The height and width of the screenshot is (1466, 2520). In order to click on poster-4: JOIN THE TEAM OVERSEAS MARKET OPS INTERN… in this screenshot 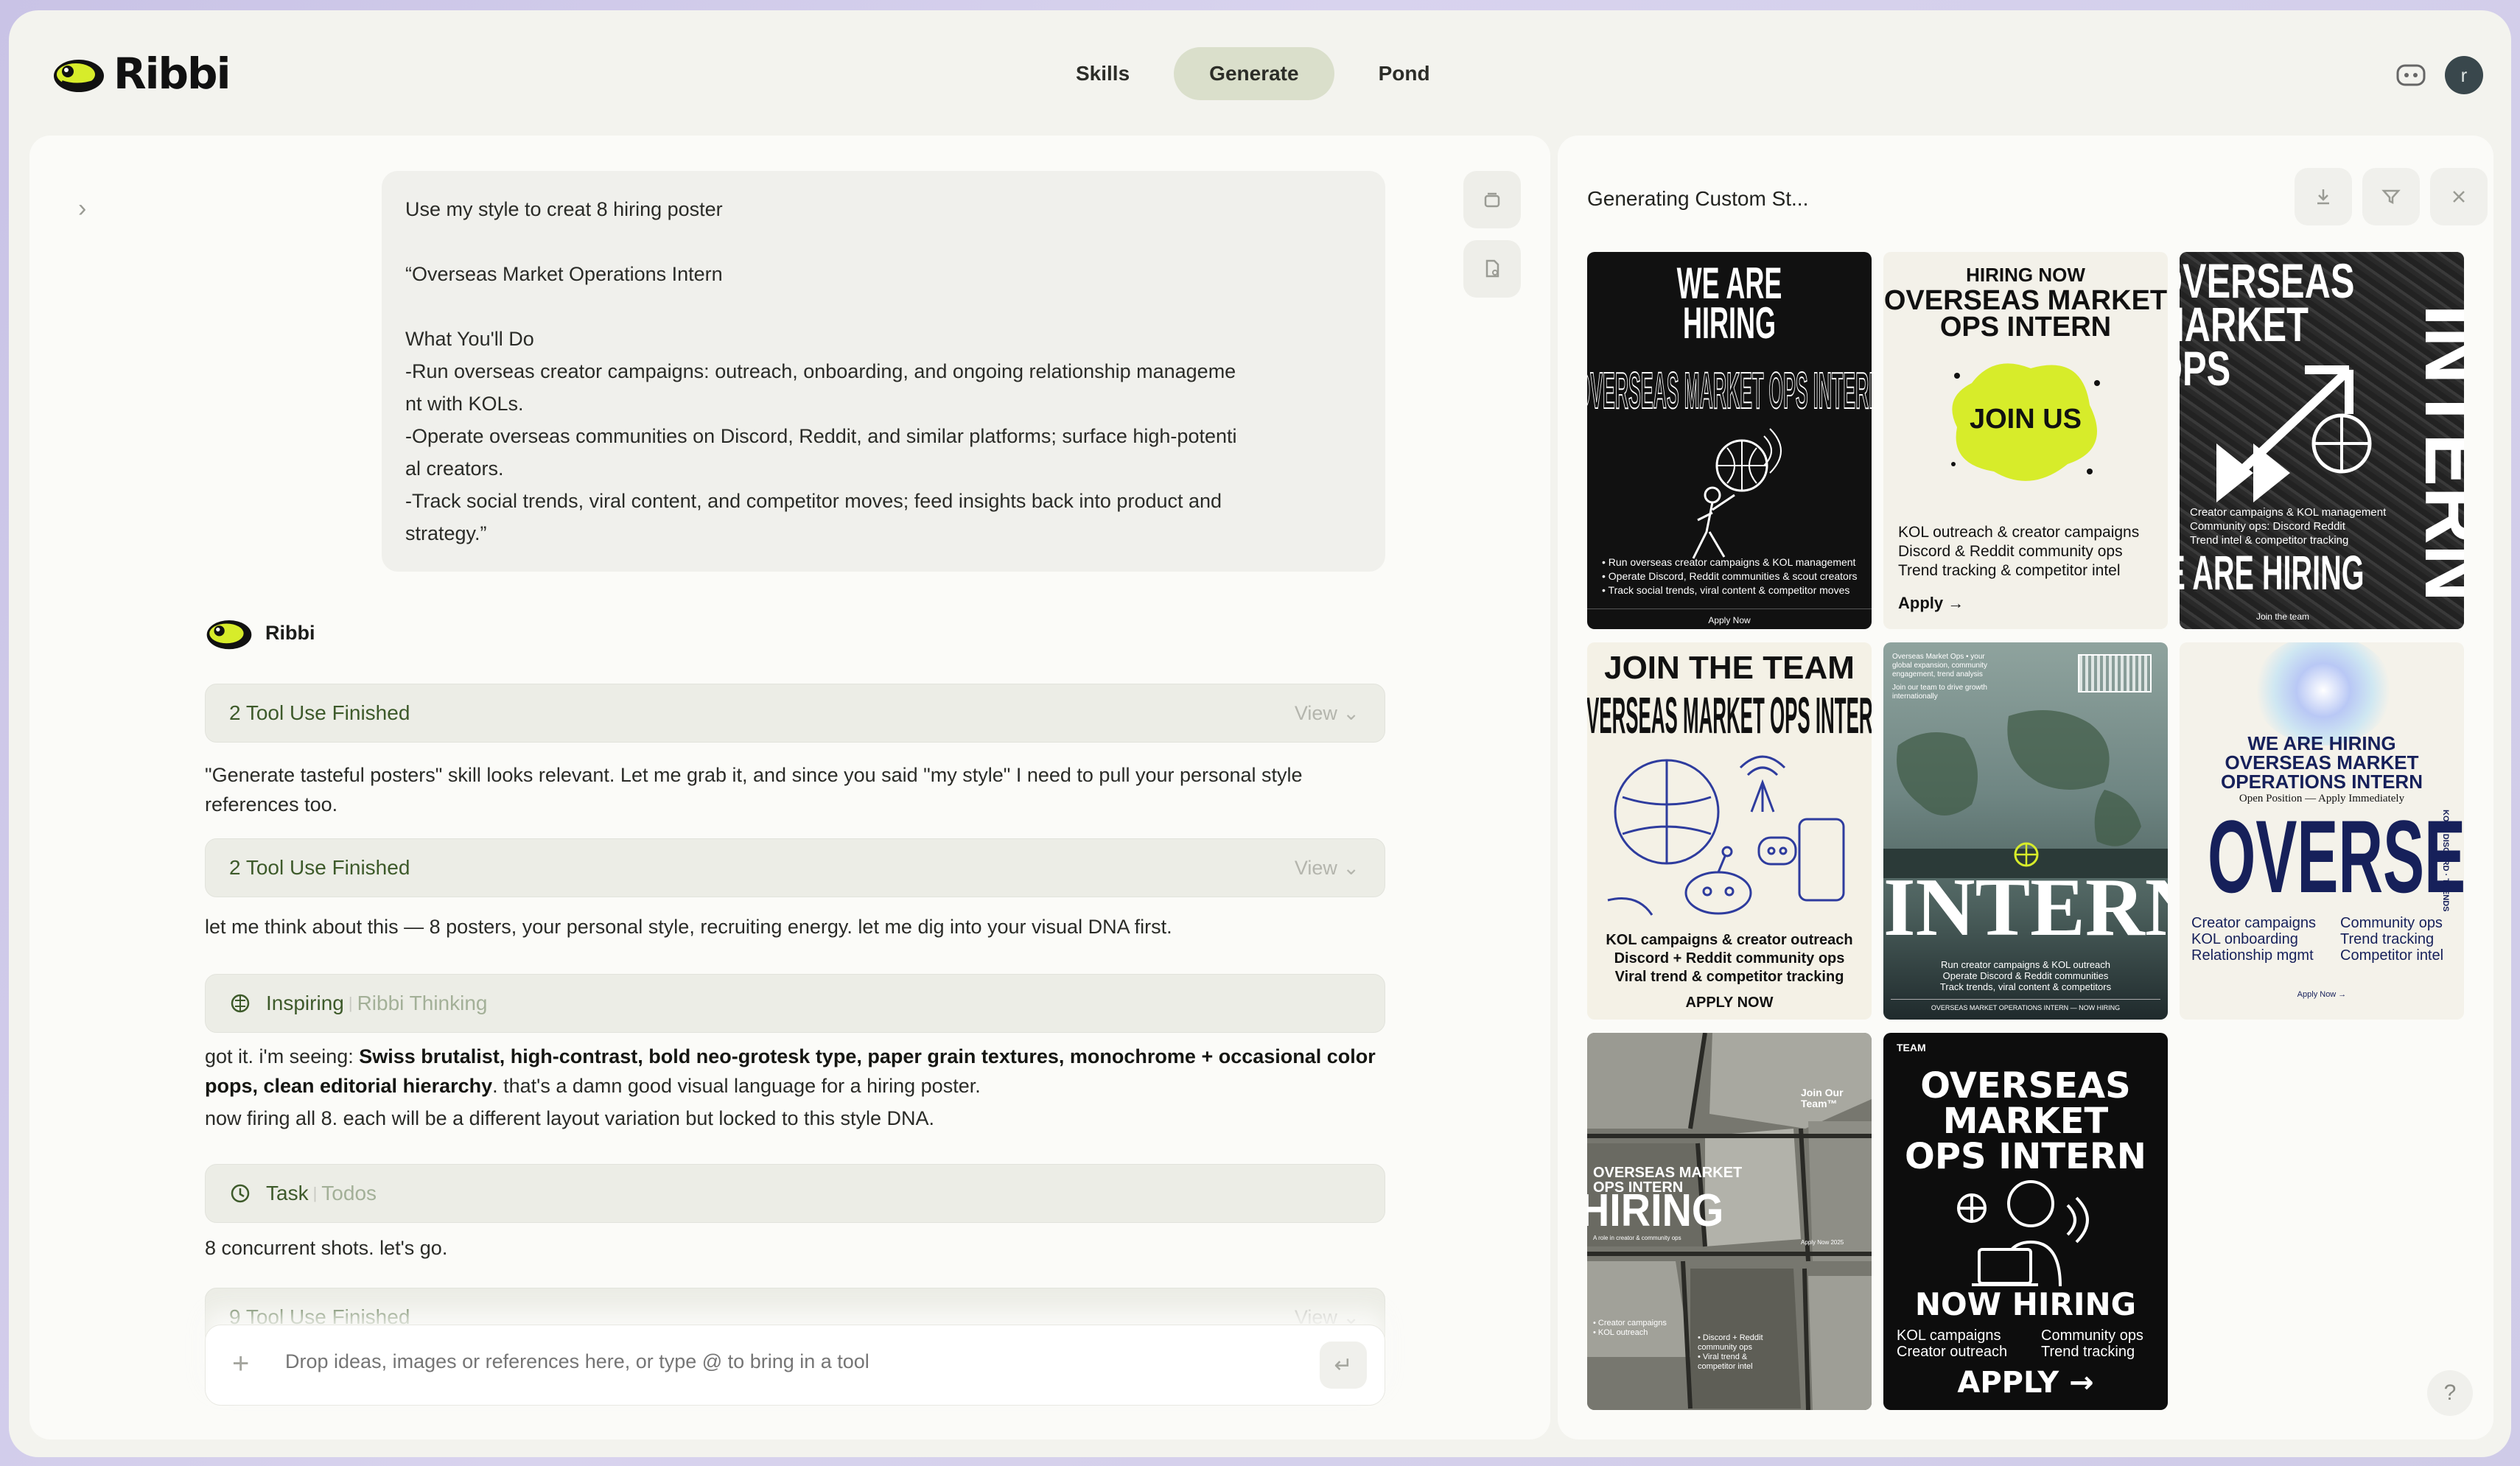, I will do `click(1729, 831)`.